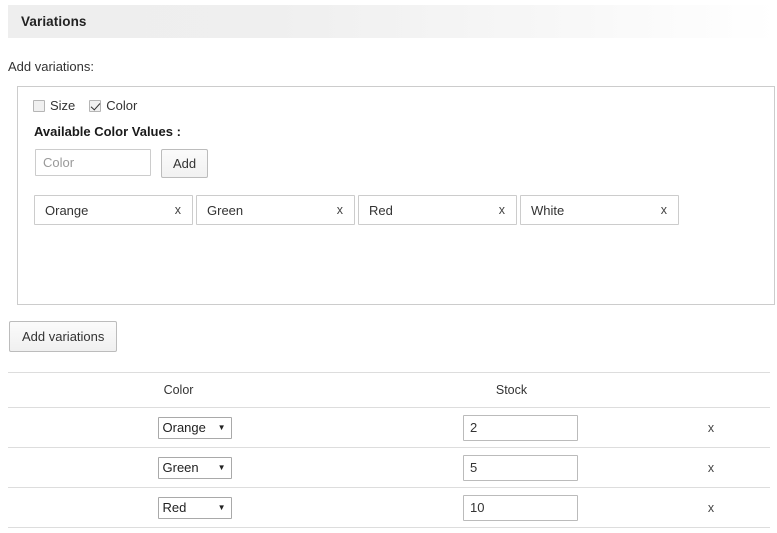  Describe the element at coordinates (107, 131) in the screenshot. I see `available-values-title: Available Color Values :` at that location.